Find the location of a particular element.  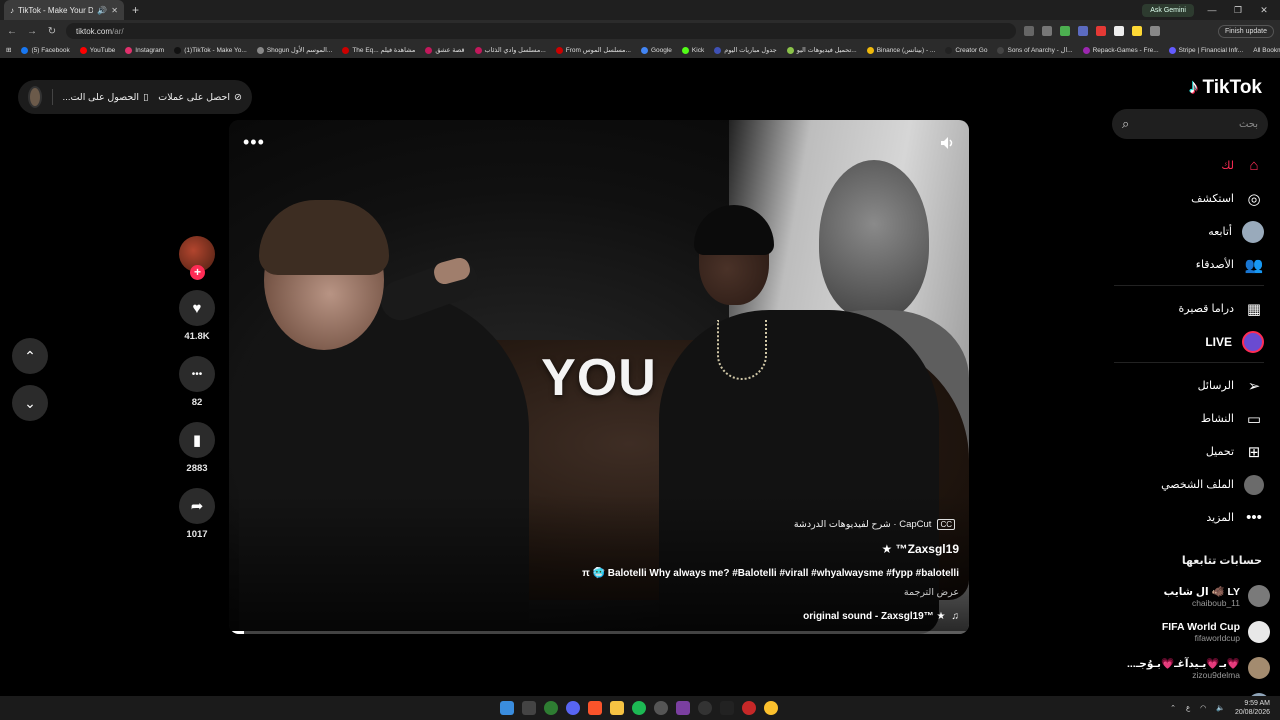

star-icon is located at coordinates (1065, 31).